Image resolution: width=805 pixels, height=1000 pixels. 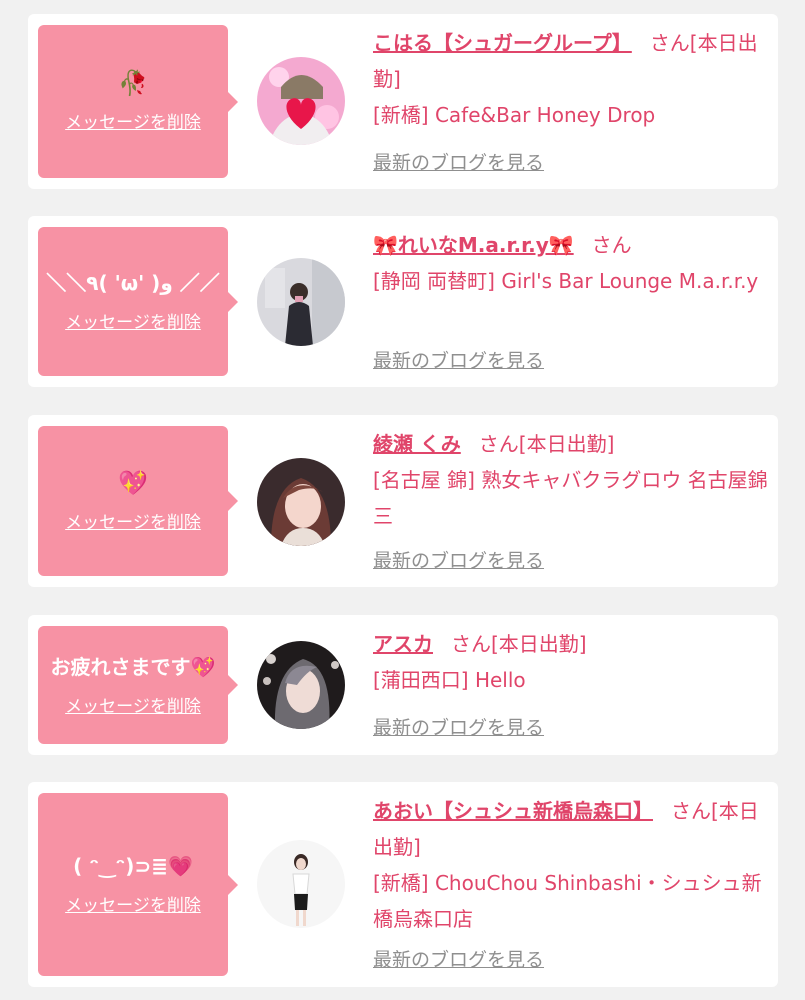 I want to click on message-bubble: お疲れさまです💖 メッセージを削除, so click(x=138, y=685).